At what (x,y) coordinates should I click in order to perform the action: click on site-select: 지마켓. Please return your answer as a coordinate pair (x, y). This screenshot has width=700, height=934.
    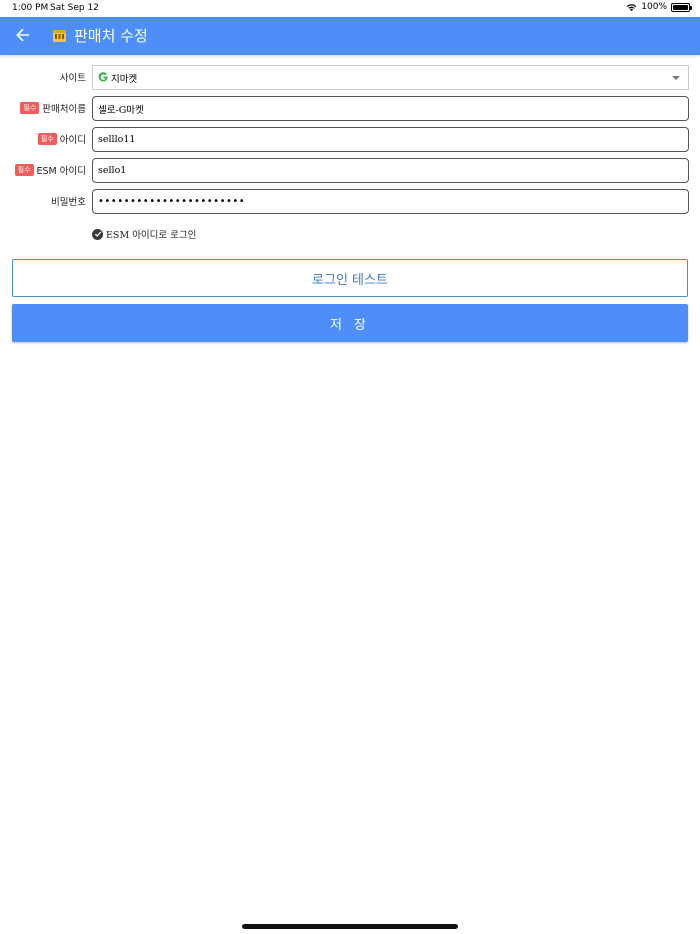
    Looking at the image, I should click on (390, 77).